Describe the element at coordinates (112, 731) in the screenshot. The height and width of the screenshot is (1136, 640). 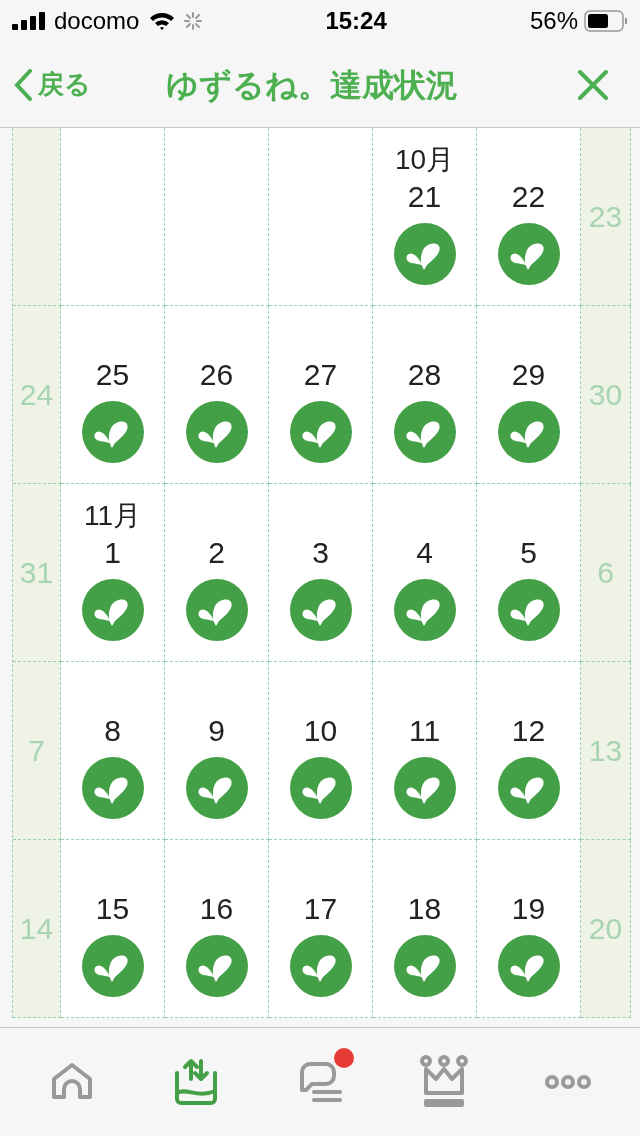
I see `day-number: 8` at that location.